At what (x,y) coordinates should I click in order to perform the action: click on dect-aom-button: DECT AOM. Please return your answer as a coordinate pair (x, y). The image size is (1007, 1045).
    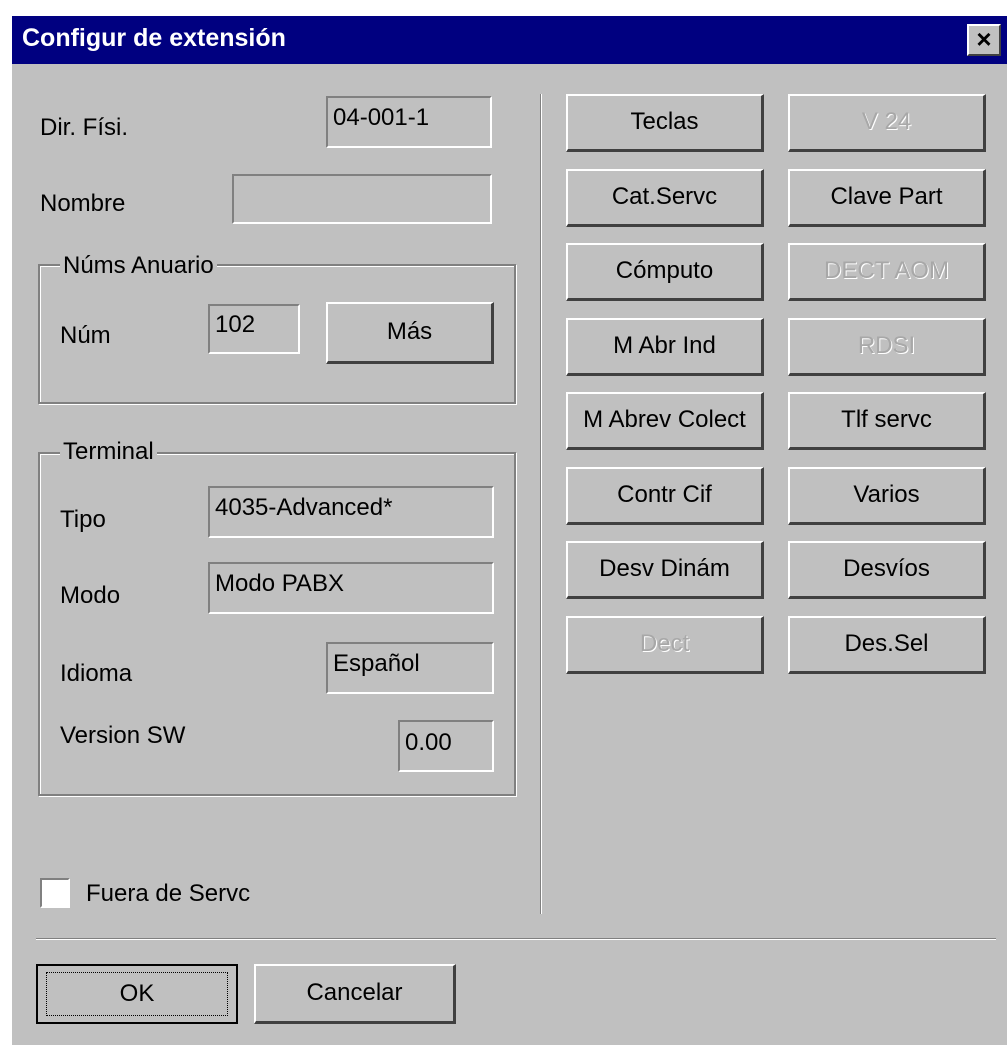
    Looking at the image, I should click on (887, 272).